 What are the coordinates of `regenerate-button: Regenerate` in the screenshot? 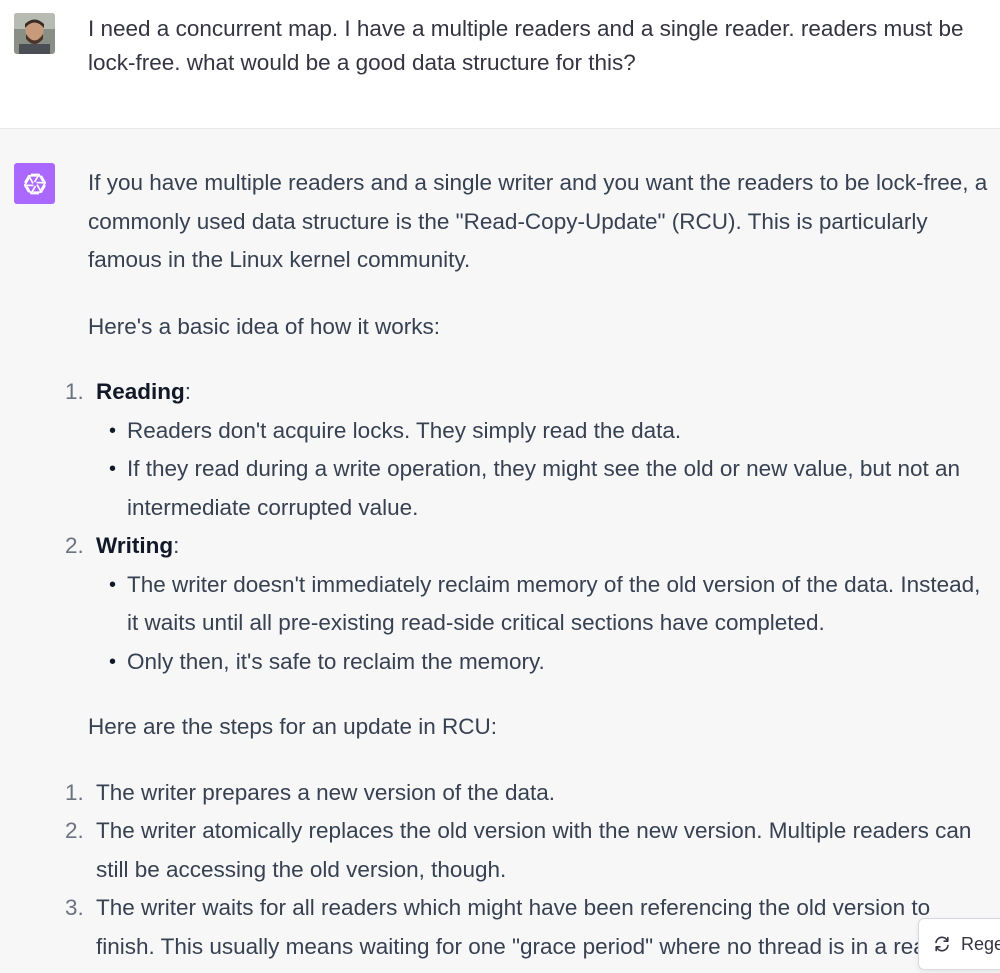 It's located at (959, 944).